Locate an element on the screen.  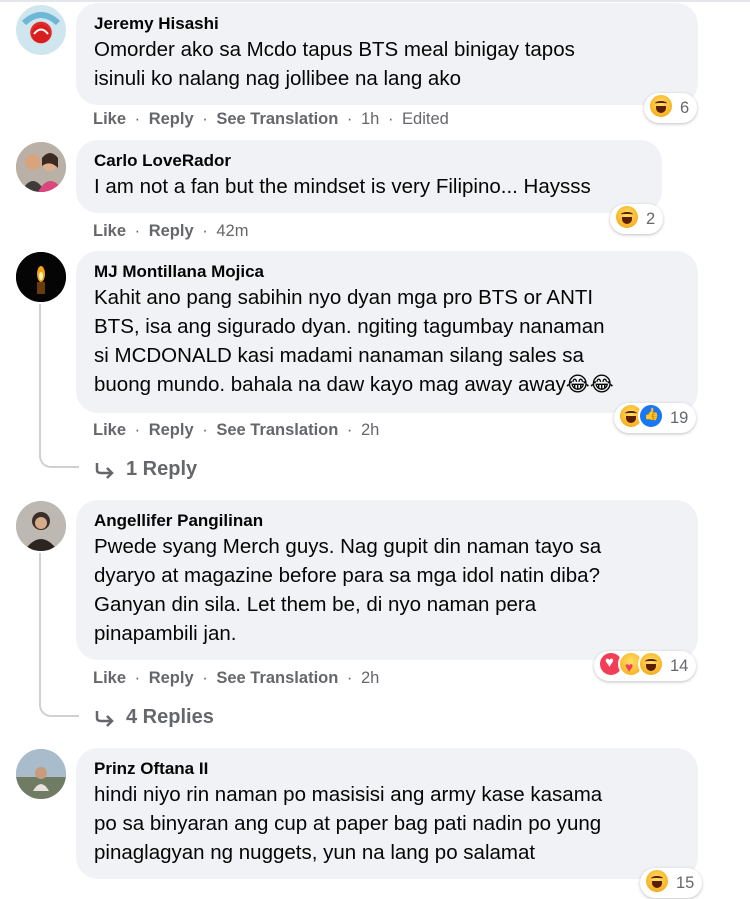
reaction-count: 14 is located at coordinates (679, 665).